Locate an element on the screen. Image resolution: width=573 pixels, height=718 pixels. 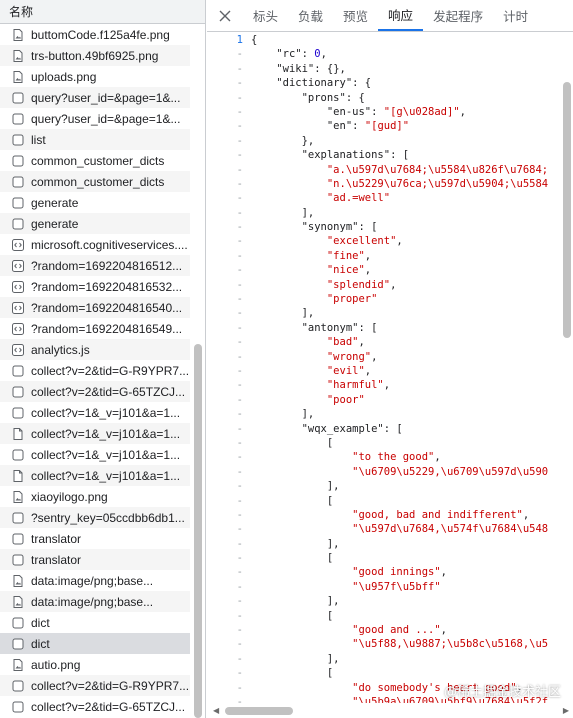
response-horizontal-scroll-thumb is located at coordinates (259, 711).